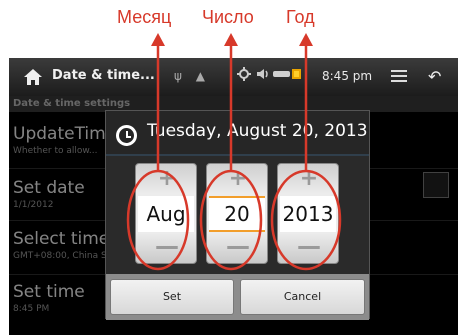  I want to click on back-icon: ↶, so click(434, 76).